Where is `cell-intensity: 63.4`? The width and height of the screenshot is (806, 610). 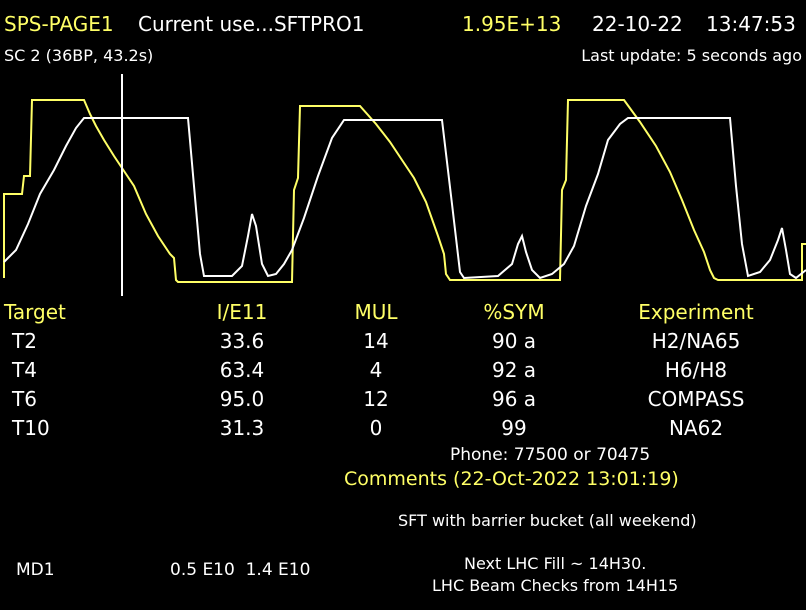 cell-intensity: 63.4 is located at coordinates (242, 370).